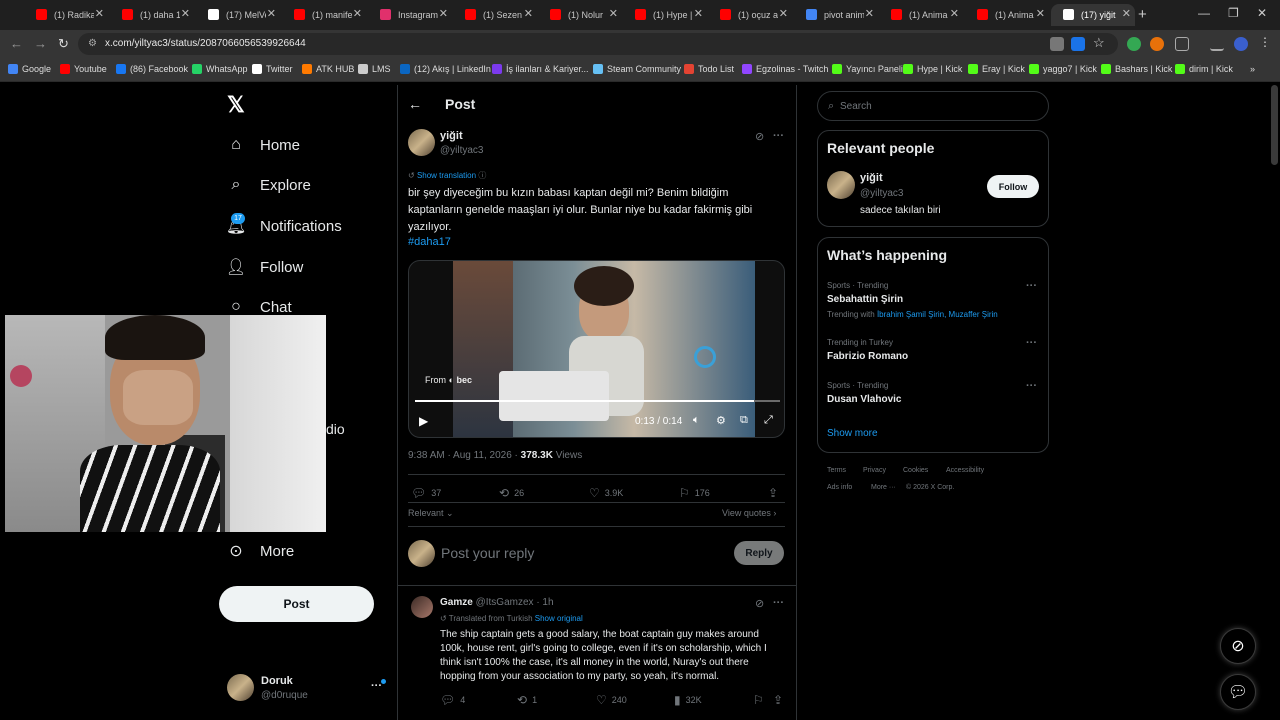 The height and width of the screenshot is (720, 1280). What do you see at coordinates (785, 69) in the screenshot?
I see `bookmark-item: Egzolinas - Twitch` at bounding box center [785, 69].